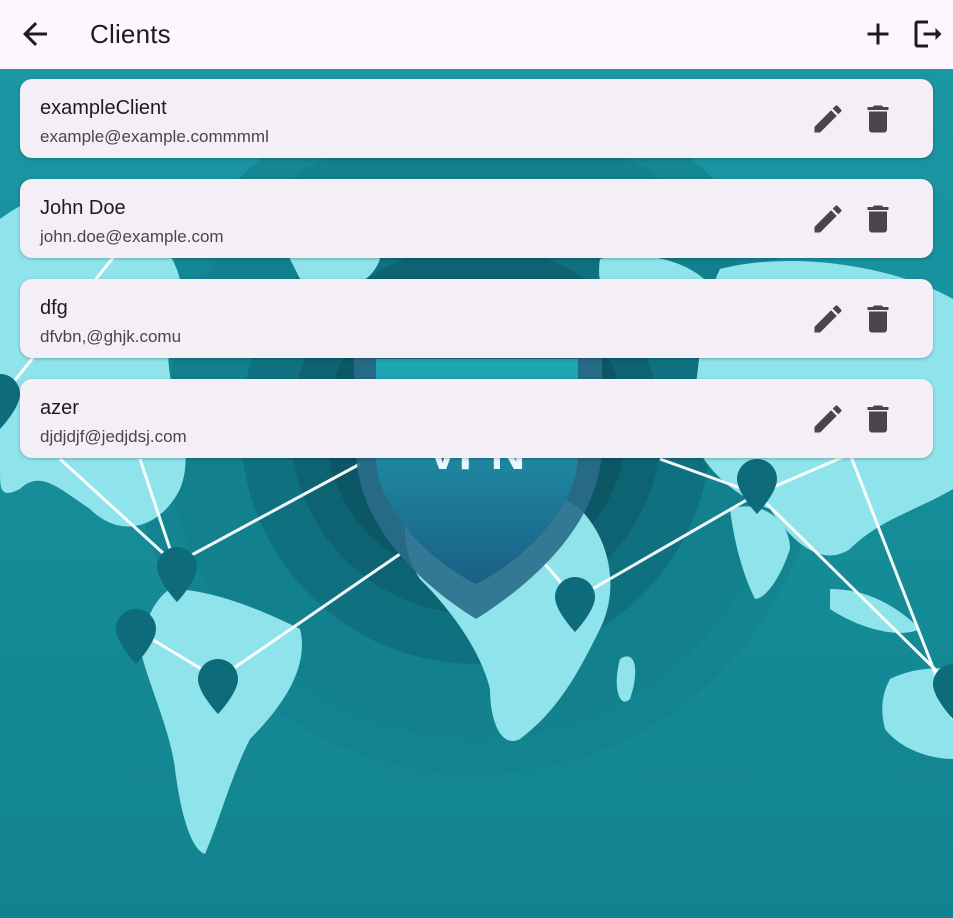  What do you see at coordinates (154, 136) in the screenshot?
I see `client-email: example@example.commmml` at bounding box center [154, 136].